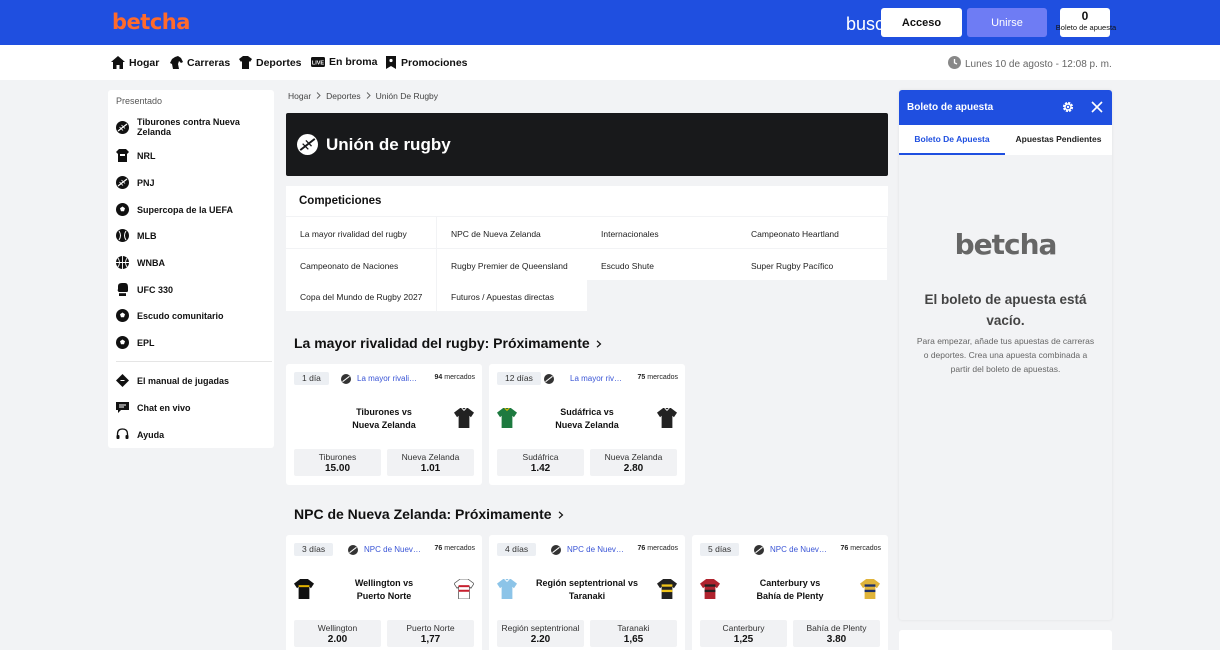 The width and height of the screenshot is (1220, 650). I want to click on odds-button-away: Puerto Norte 1,77, so click(430, 633).